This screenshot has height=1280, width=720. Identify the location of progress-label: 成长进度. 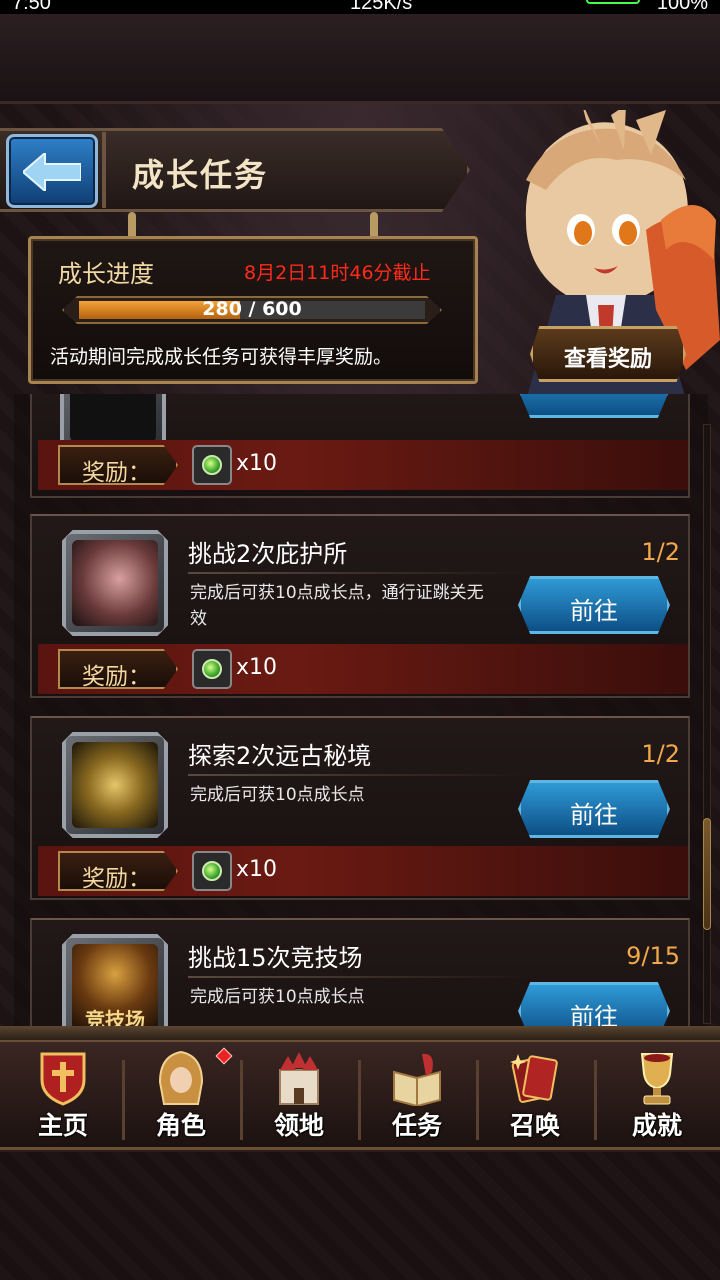
(106, 274).